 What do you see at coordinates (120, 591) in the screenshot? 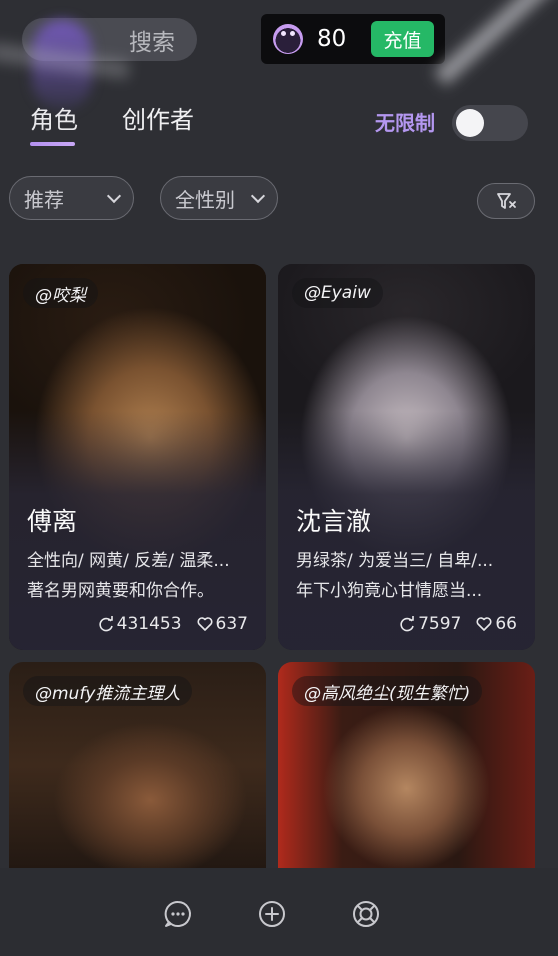
I see `character-description: 著名男网黄要和你合作。` at bounding box center [120, 591].